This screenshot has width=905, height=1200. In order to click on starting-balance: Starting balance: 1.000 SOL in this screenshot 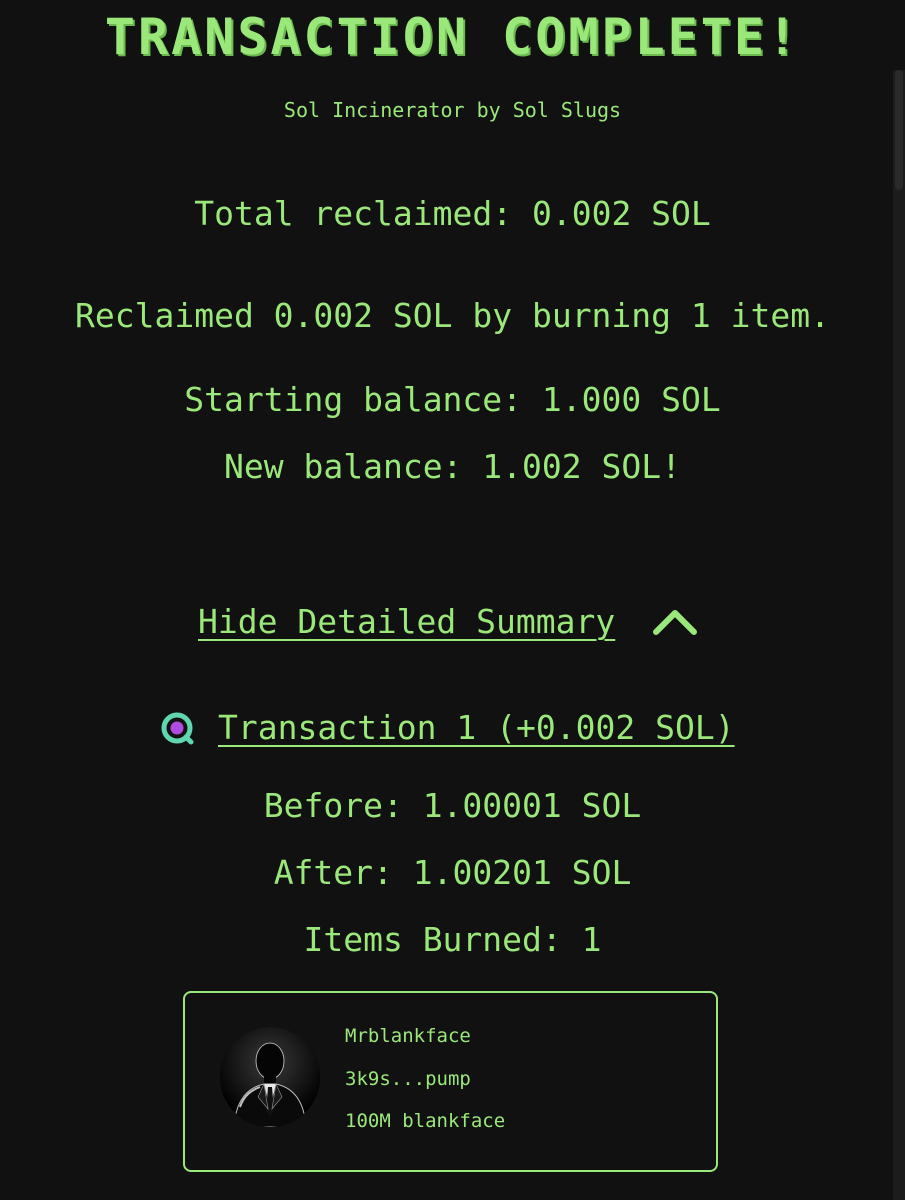, I will do `click(452, 399)`.